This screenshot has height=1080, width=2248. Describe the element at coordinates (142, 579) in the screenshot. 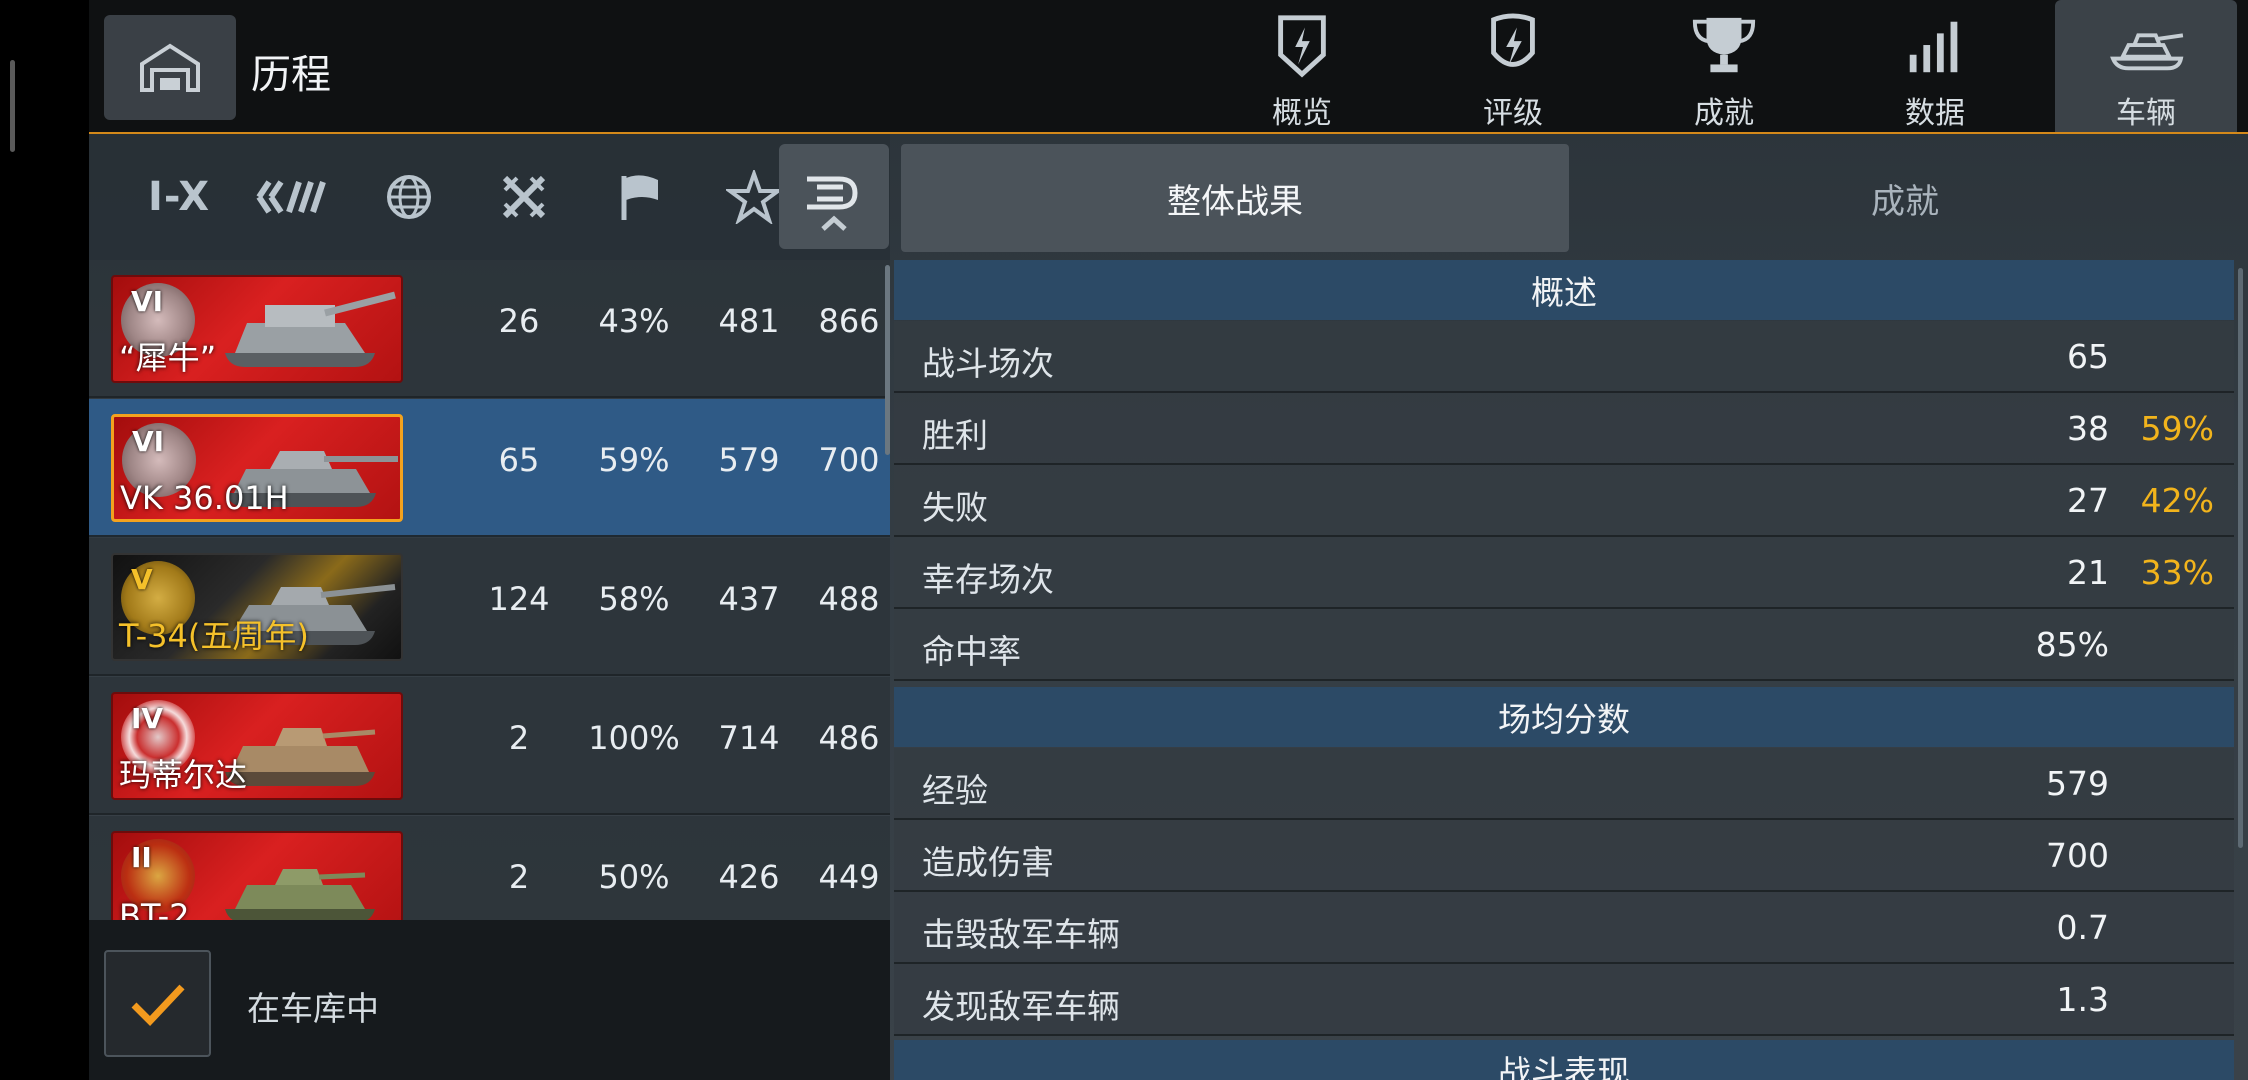

I see `vehicle-tier: V` at that location.